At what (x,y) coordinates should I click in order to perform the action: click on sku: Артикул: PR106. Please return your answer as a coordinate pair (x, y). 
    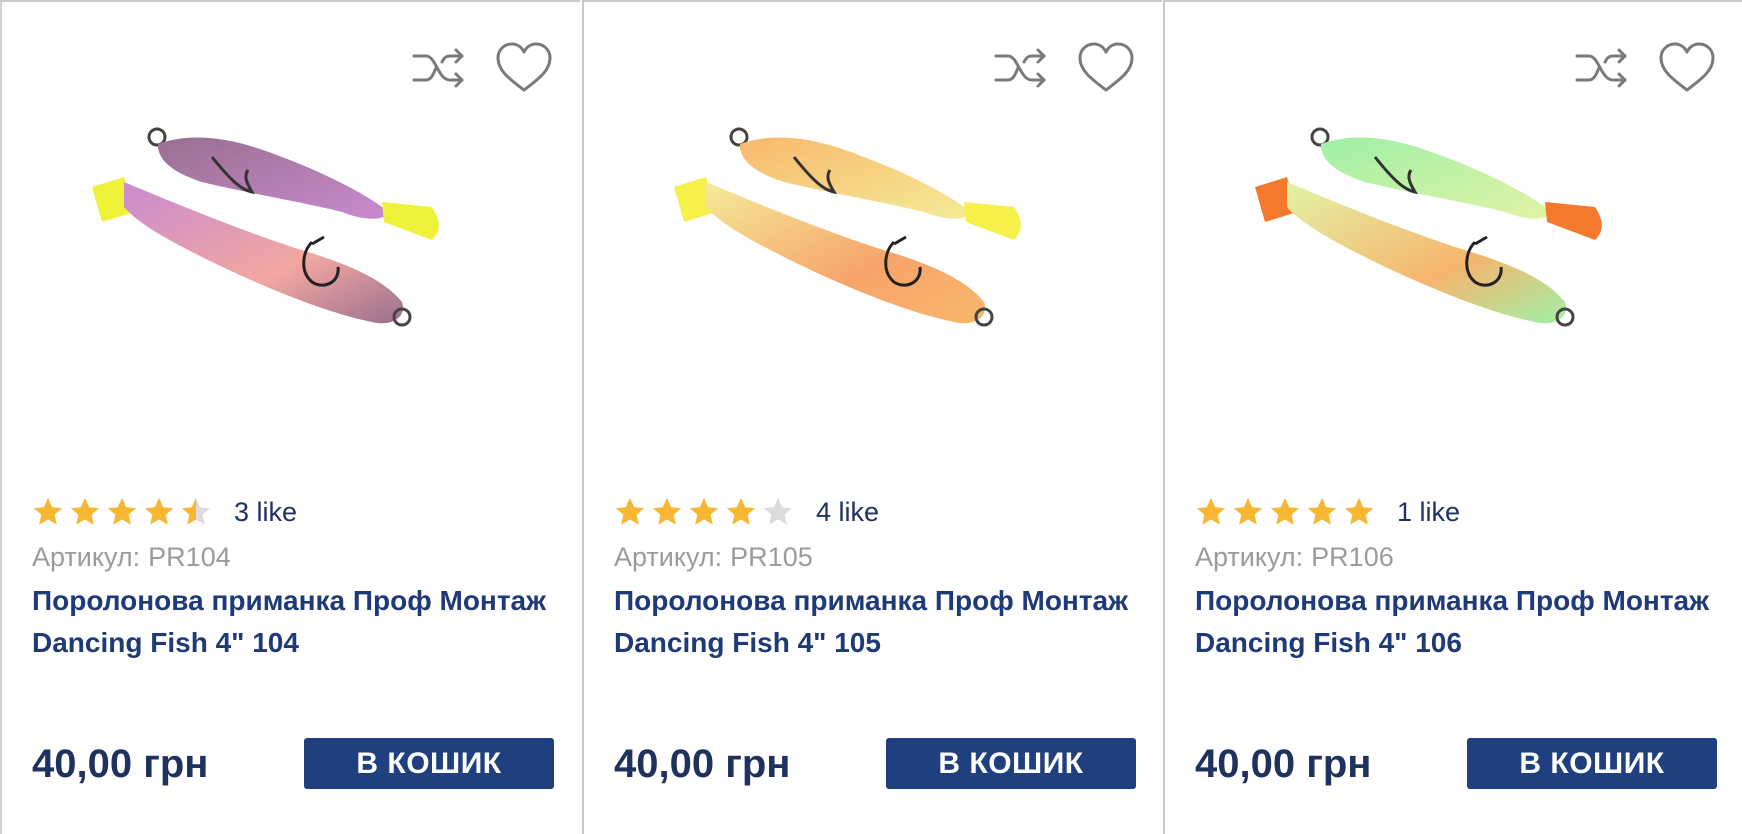
    Looking at the image, I should click on (1294, 557).